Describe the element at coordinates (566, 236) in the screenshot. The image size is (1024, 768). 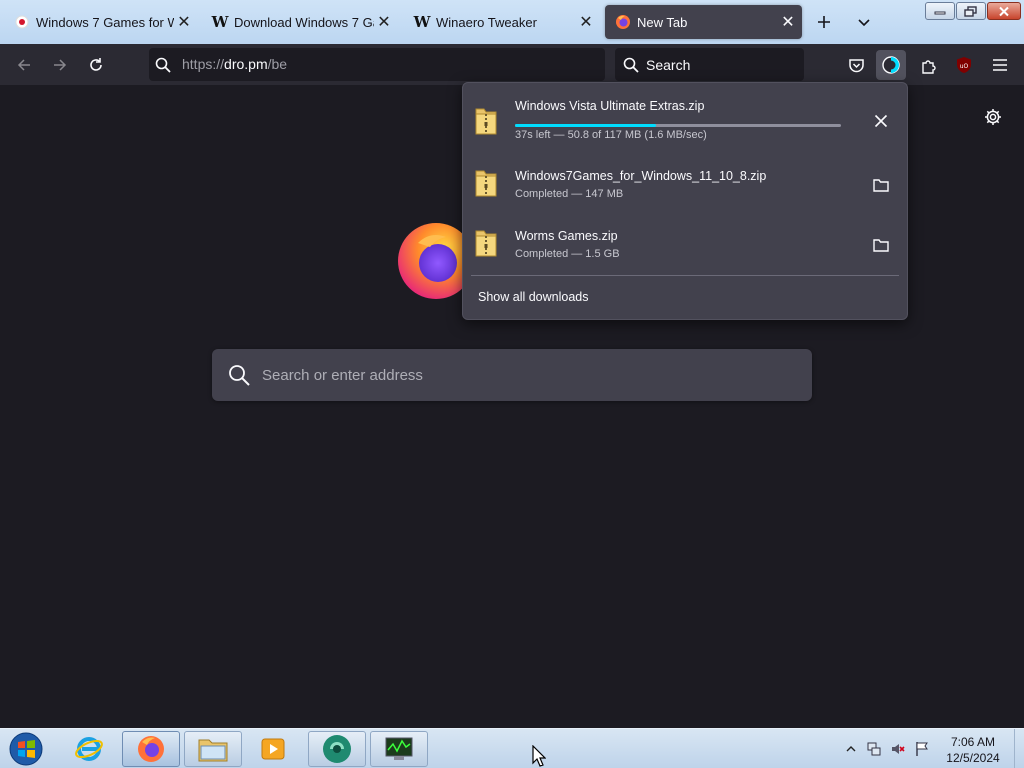
I see `download-filename: Worms Games.zip` at that location.